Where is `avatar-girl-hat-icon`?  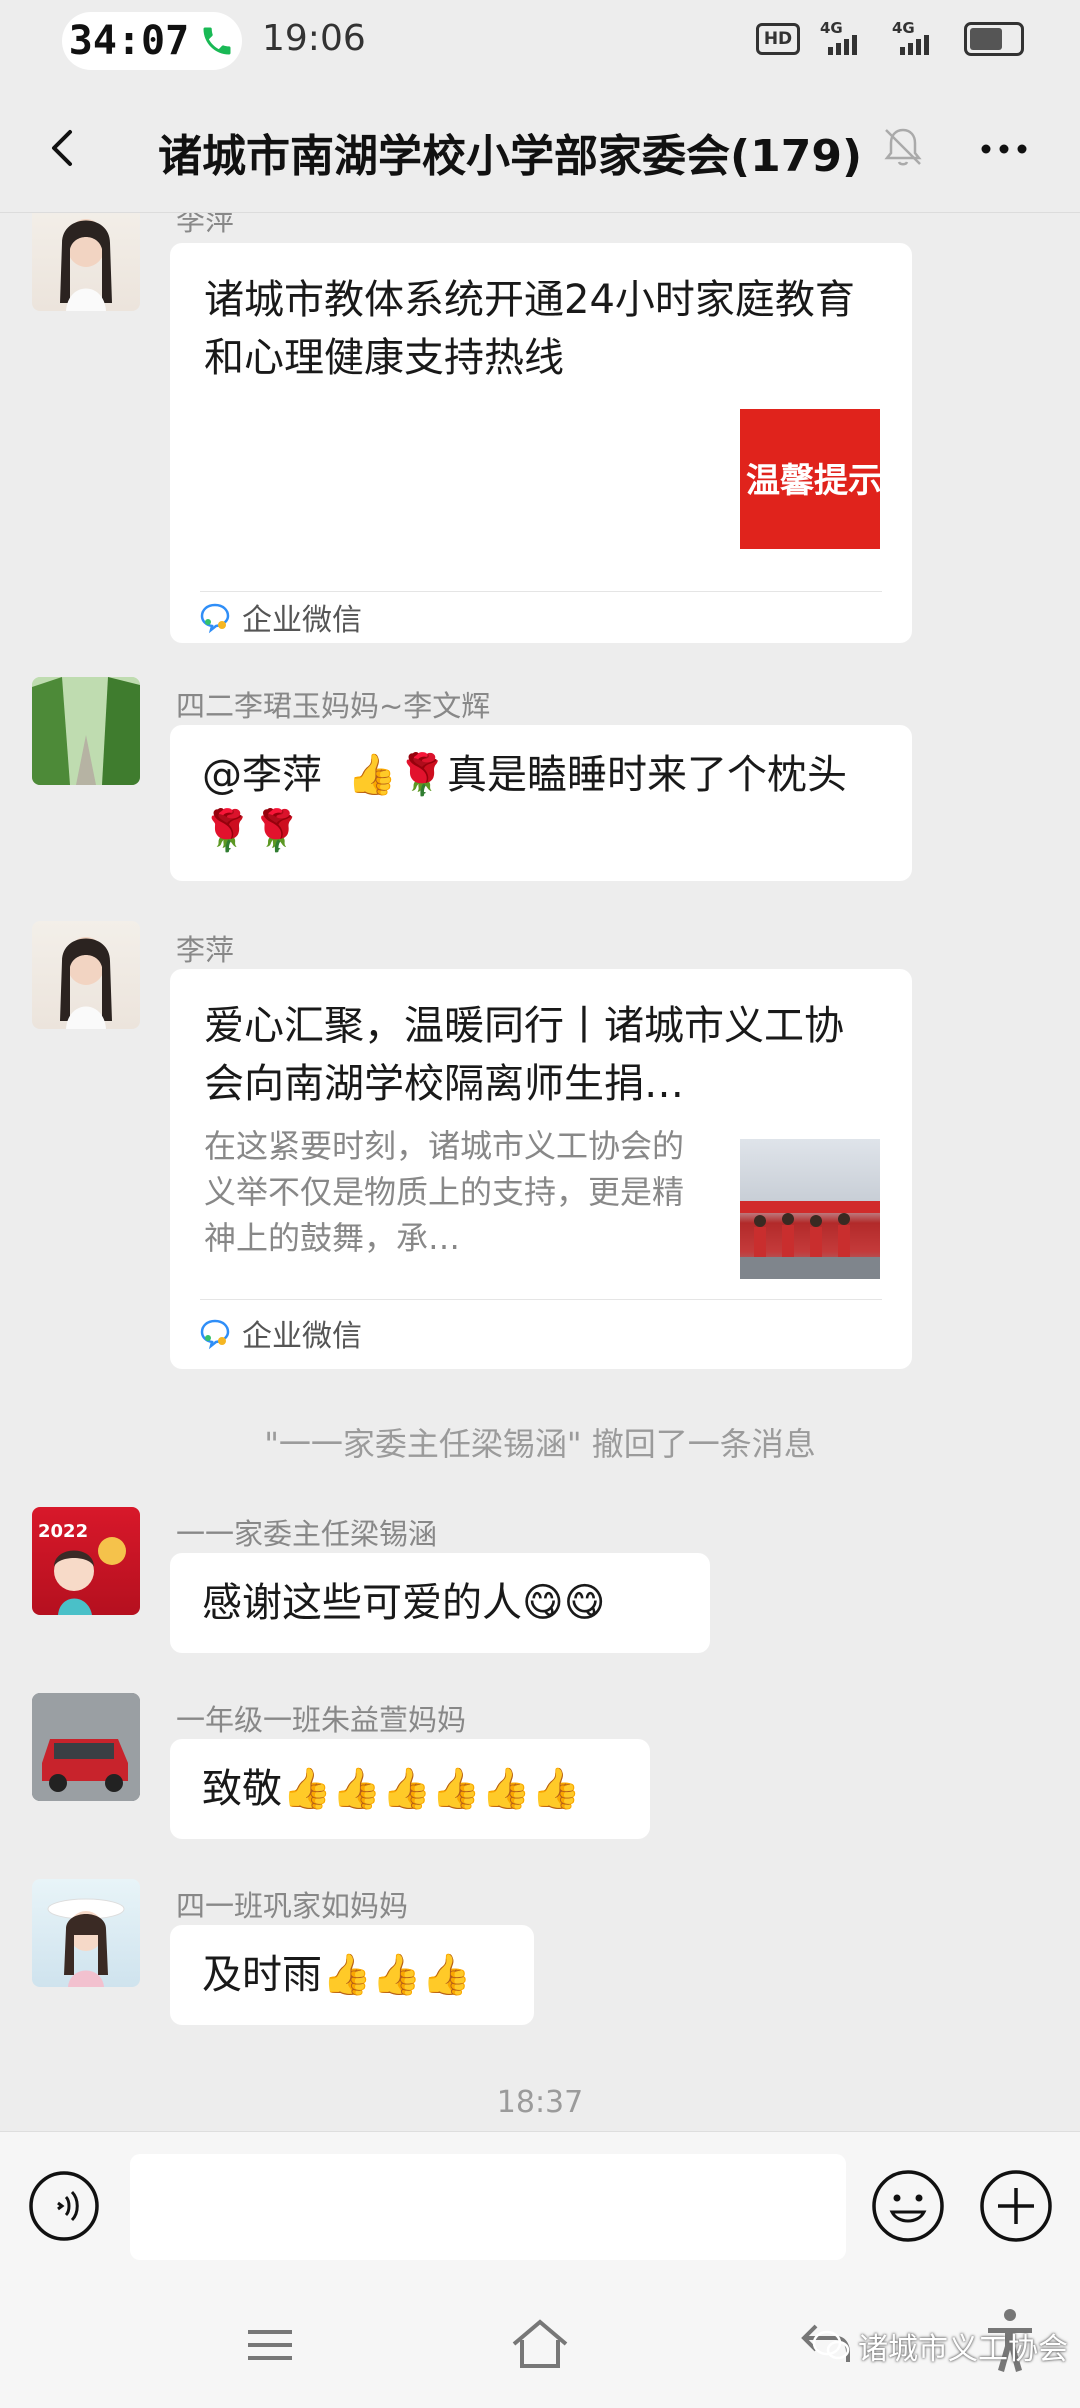 avatar-girl-hat-icon is located at coordinates (86, 1942).